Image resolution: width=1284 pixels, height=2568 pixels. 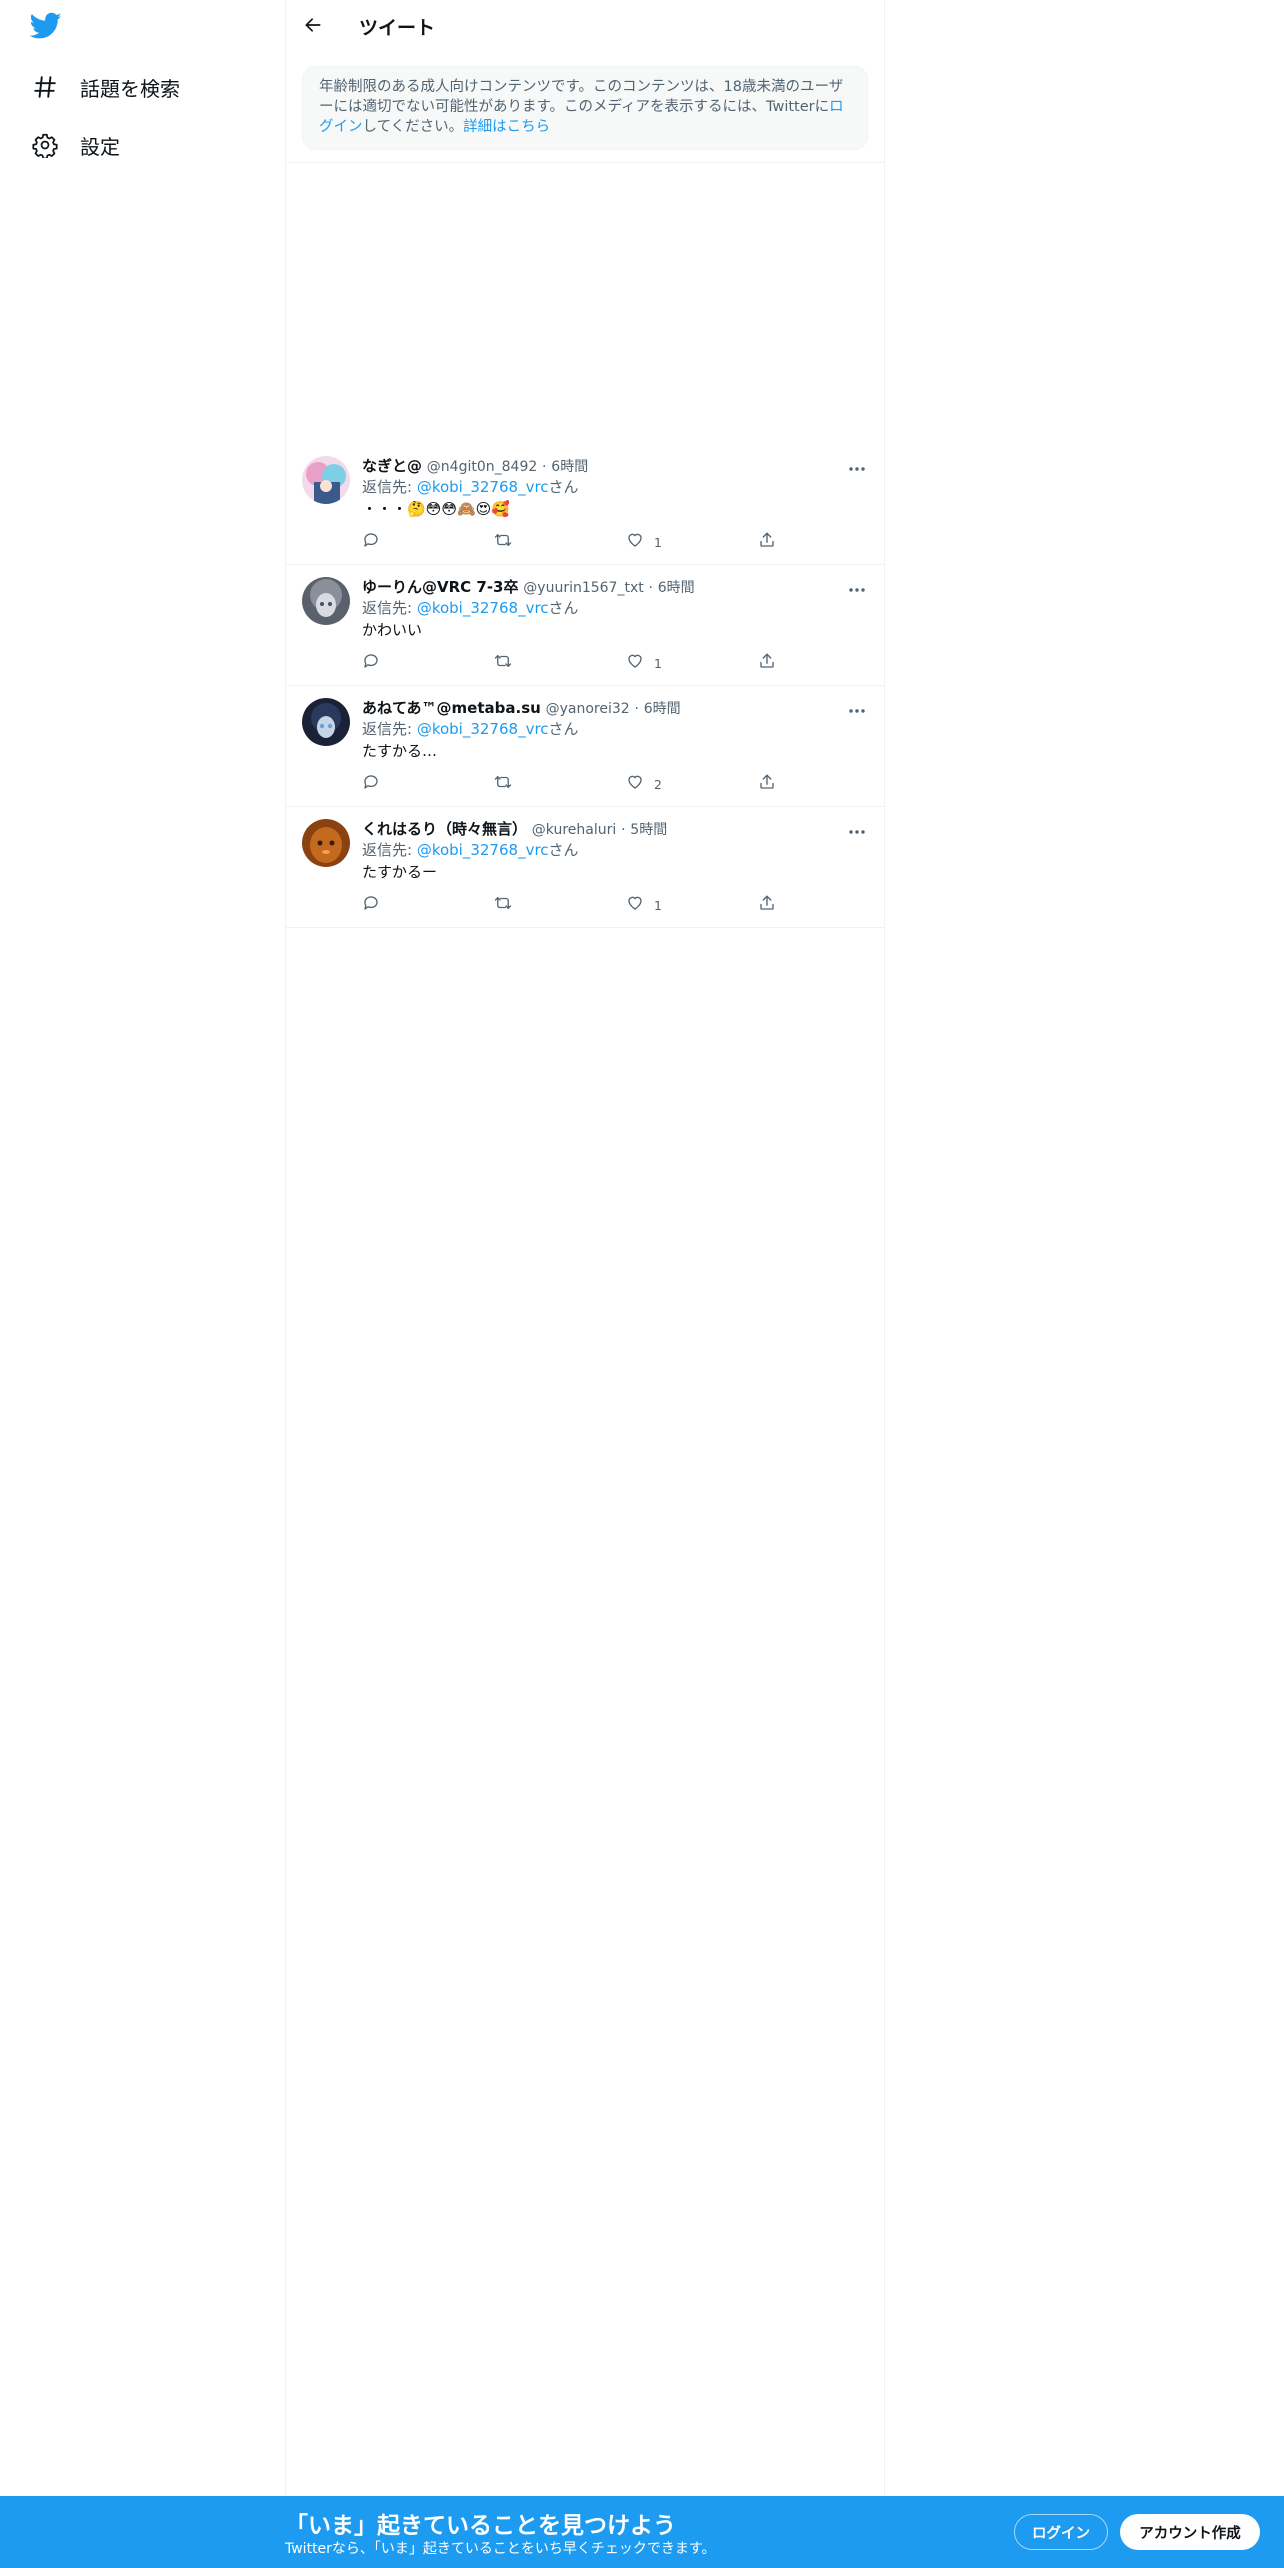 I want to click on user-handle: @yanorei32, so click(x=588, y=709).